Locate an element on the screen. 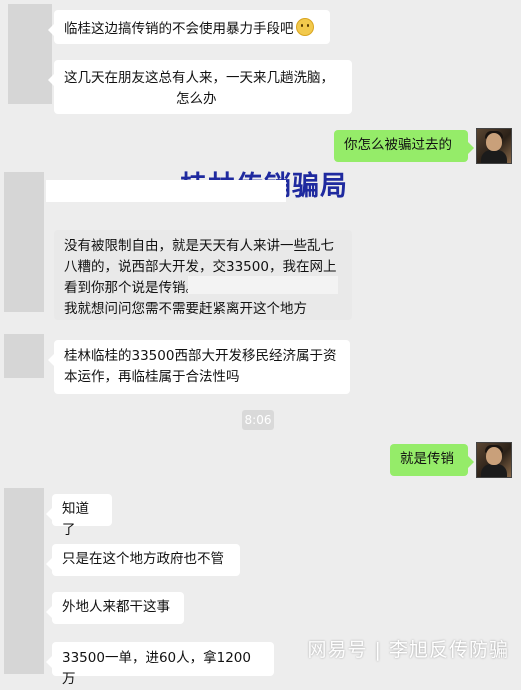 Image resolution: width=521 pixels, height=690 pixels. message-text: 知道了 is located at coordinates (75, 519).